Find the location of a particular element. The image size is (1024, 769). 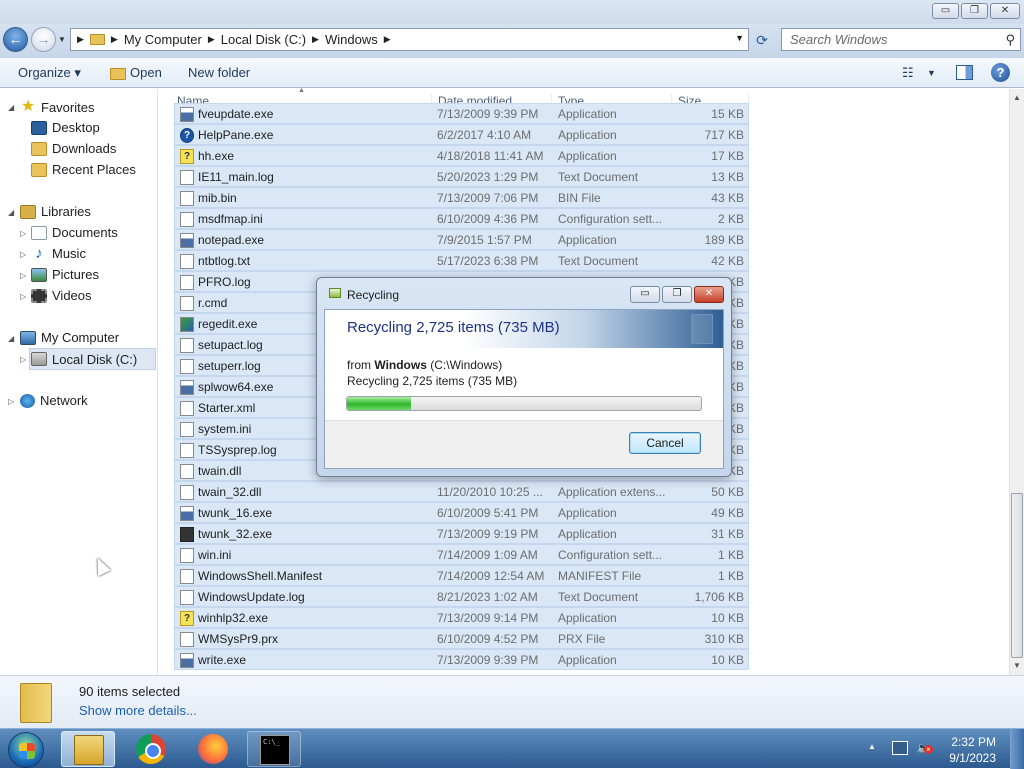

show-desktop-button is located at coordinates (1017, 749).